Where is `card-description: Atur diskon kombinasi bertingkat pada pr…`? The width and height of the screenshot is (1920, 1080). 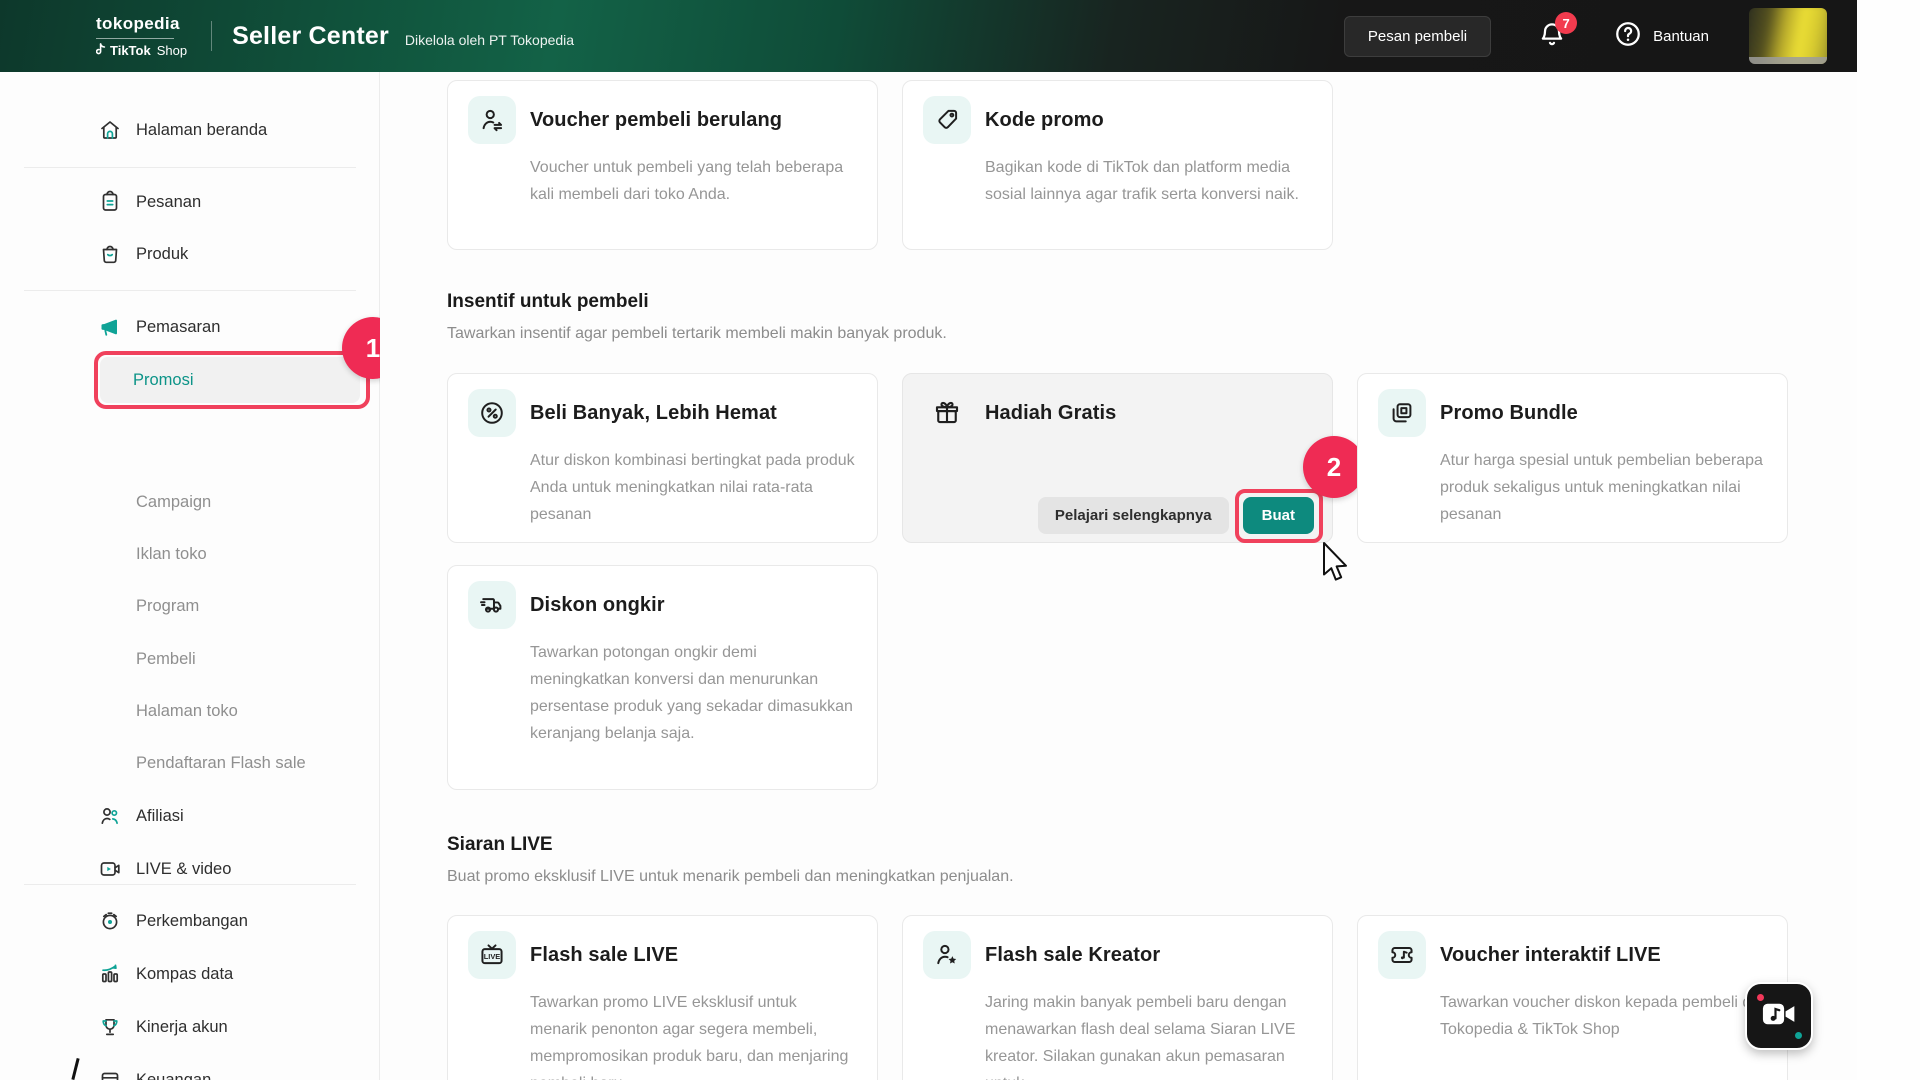
card-description: Atur diskon kombinasi bertingkat pada pr… is located at coordinates (692, 487).